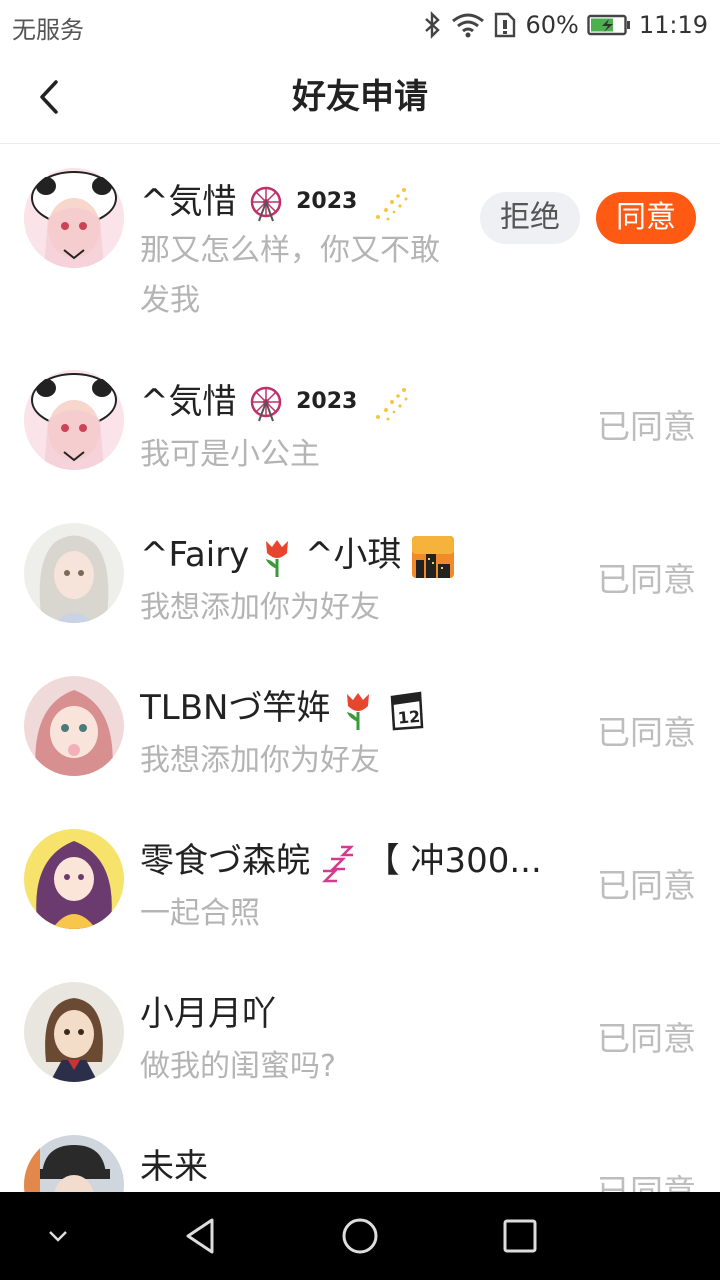 This screenshot has width=720, height=1280. What do you see at coordinates (608, 25) in the screenshot?
I see `battery-charging-icon` at bounding box center [608, 25].